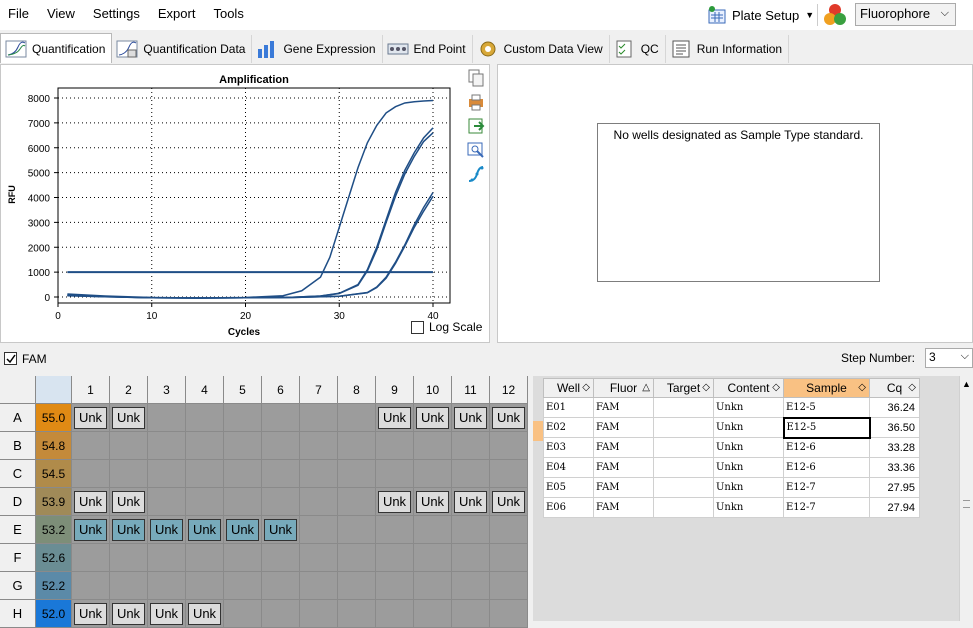  Describe the element at coordinates (18, 418) in the screenshot. I see `row-header: A` at that location.